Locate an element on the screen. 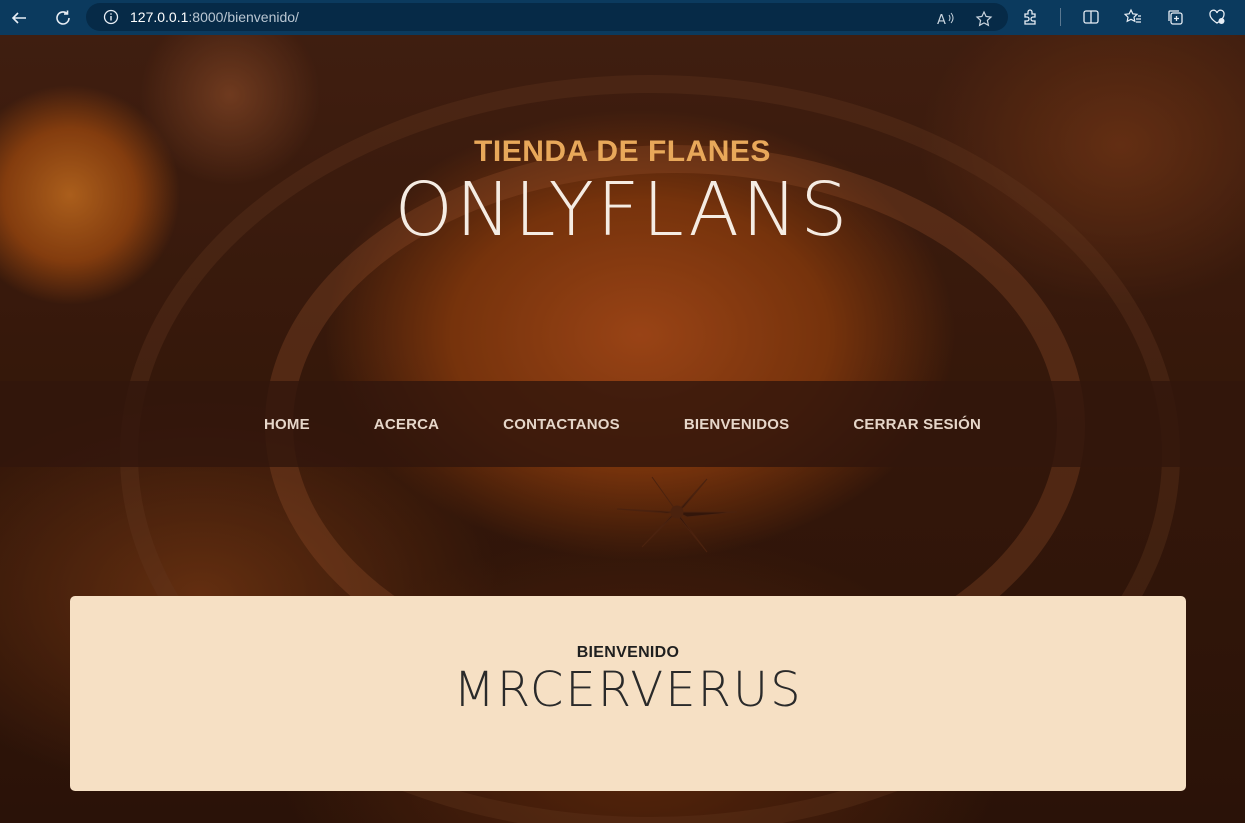  extensions-icon is located at coordinates (1030, 17).